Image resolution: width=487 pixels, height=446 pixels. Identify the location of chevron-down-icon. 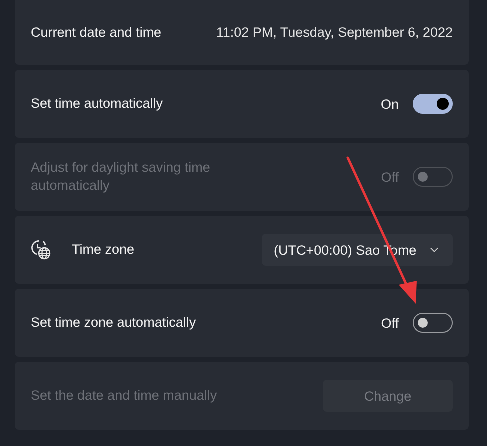
(434, 250).